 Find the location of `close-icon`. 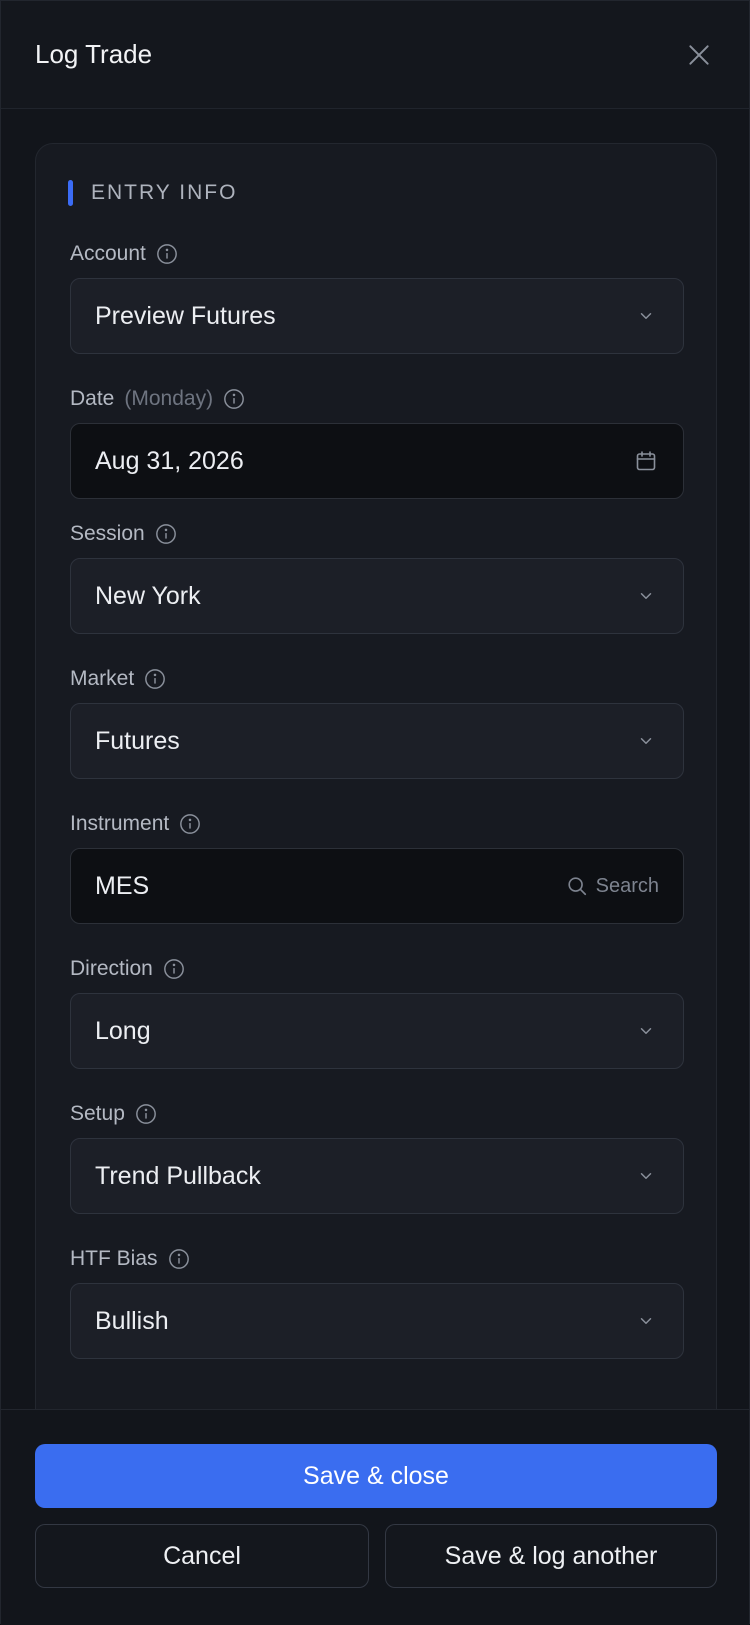

close-icon is located at coordinates (699, 55).